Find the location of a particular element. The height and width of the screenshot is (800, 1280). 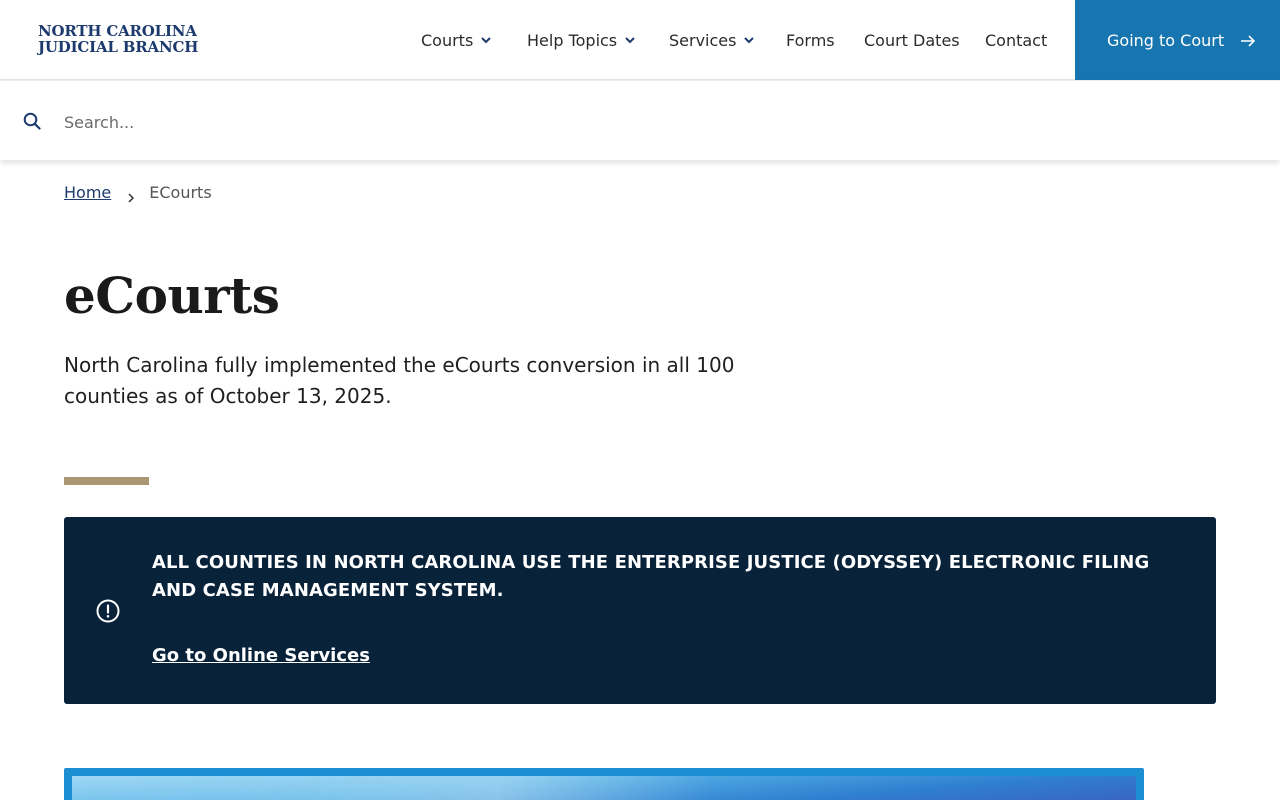

logo-line-2: JUDICIAL BRANCH is located at coordinates (118, 47).